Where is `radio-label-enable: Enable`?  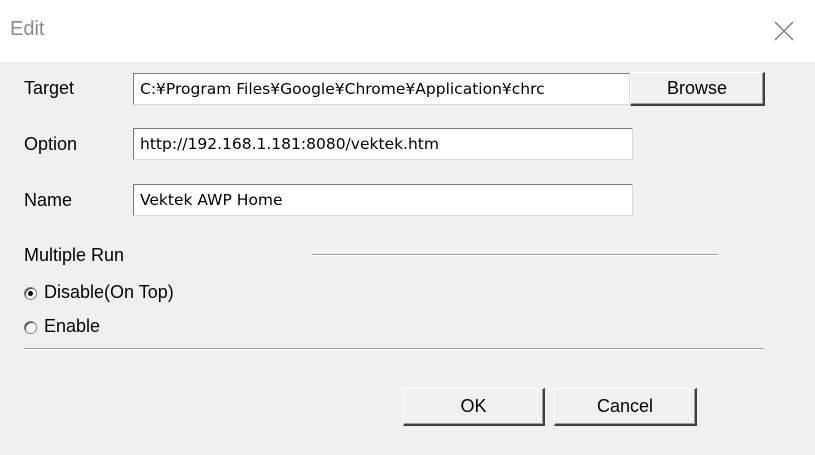
radio-label-enable: Enable is located at coordinates (72, 326).